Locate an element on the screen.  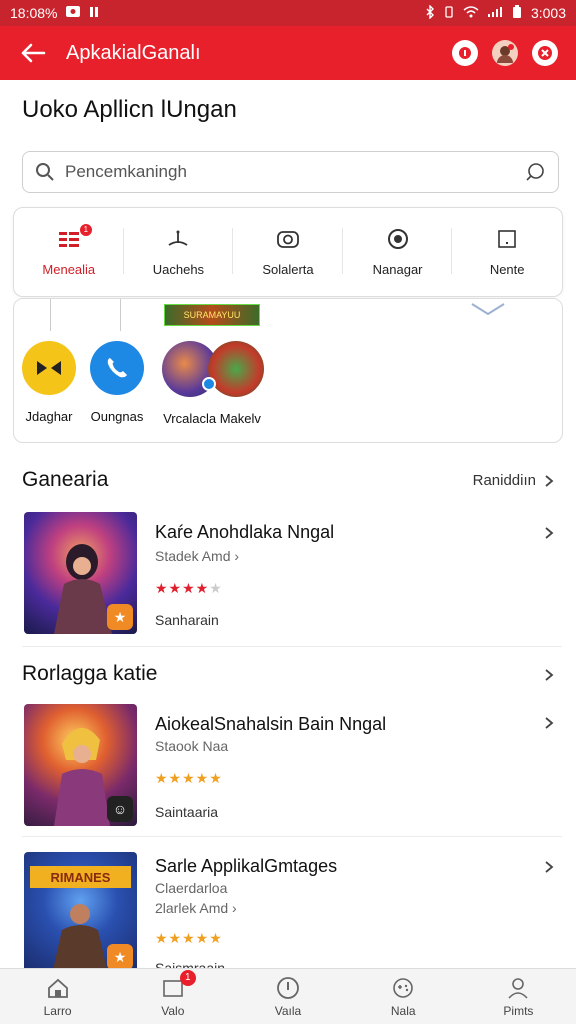
compass-icon is located at coordinates (288, 988).